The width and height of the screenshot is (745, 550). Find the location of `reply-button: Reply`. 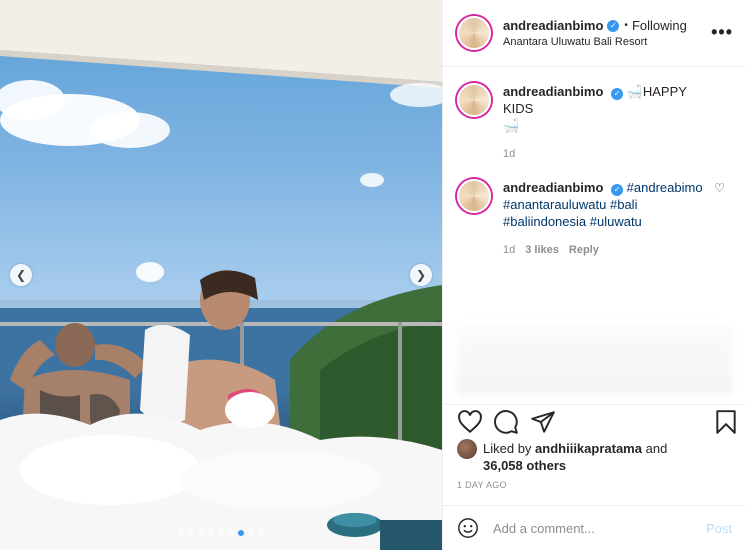

reply-button: Reply is located at coordinates (584, 250).